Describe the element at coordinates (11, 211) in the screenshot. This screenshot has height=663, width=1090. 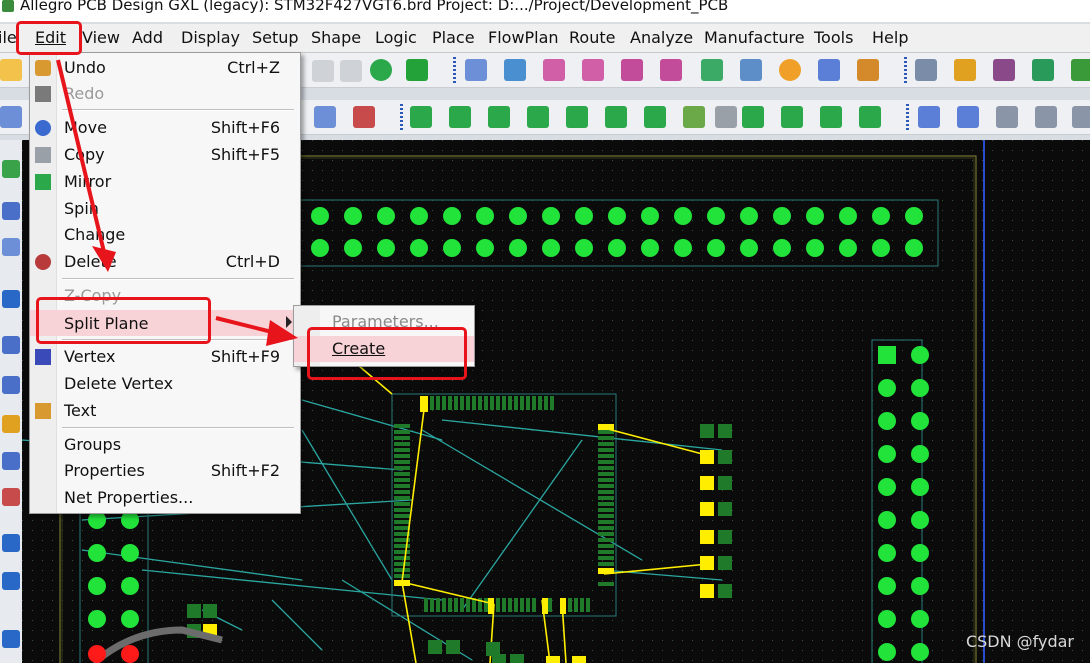
I see `u1-symbol-icon` at that location.